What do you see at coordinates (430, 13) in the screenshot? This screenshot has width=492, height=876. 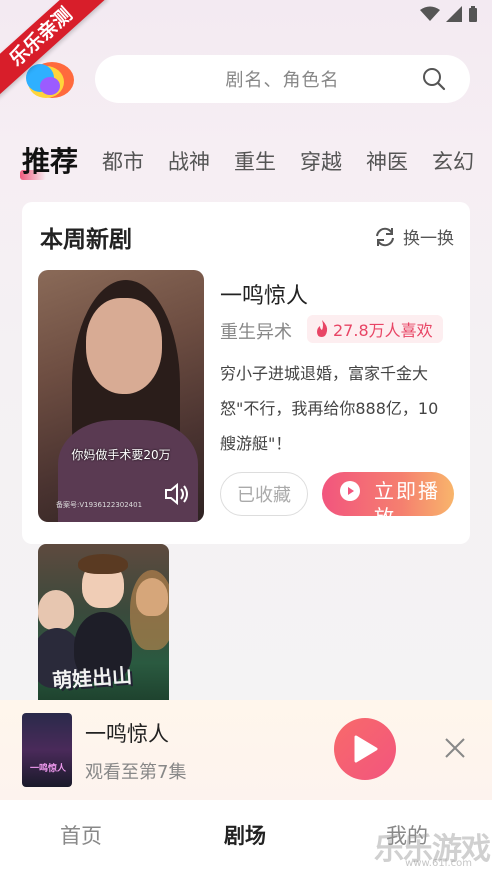 I see `wifi-icon` at bounding box center [430, 13].